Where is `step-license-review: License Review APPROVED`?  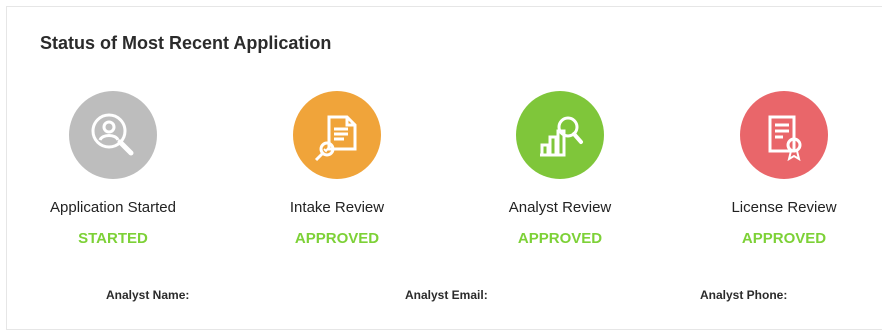
step-license-review: License Review APPROVED is located at coordinates (783, 169).